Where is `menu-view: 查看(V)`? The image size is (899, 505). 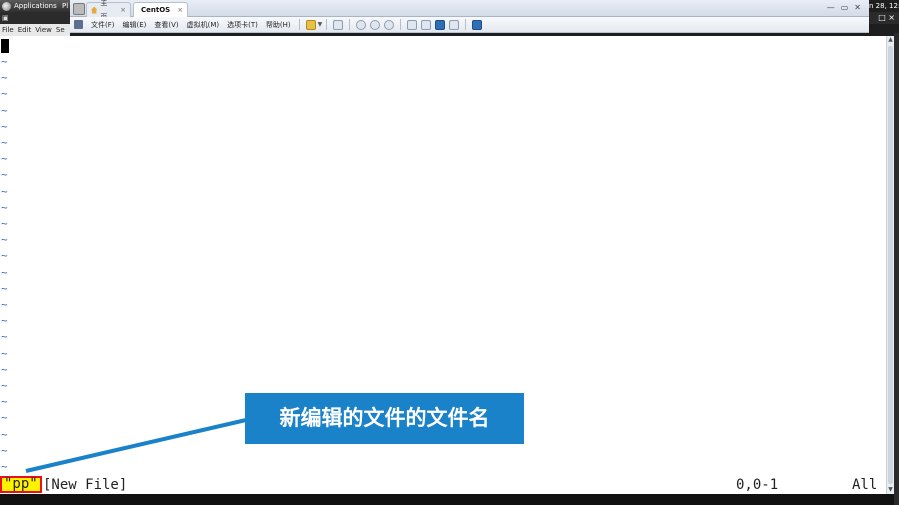 menu-view: 查看(V) is located at coordinates (166, 25).